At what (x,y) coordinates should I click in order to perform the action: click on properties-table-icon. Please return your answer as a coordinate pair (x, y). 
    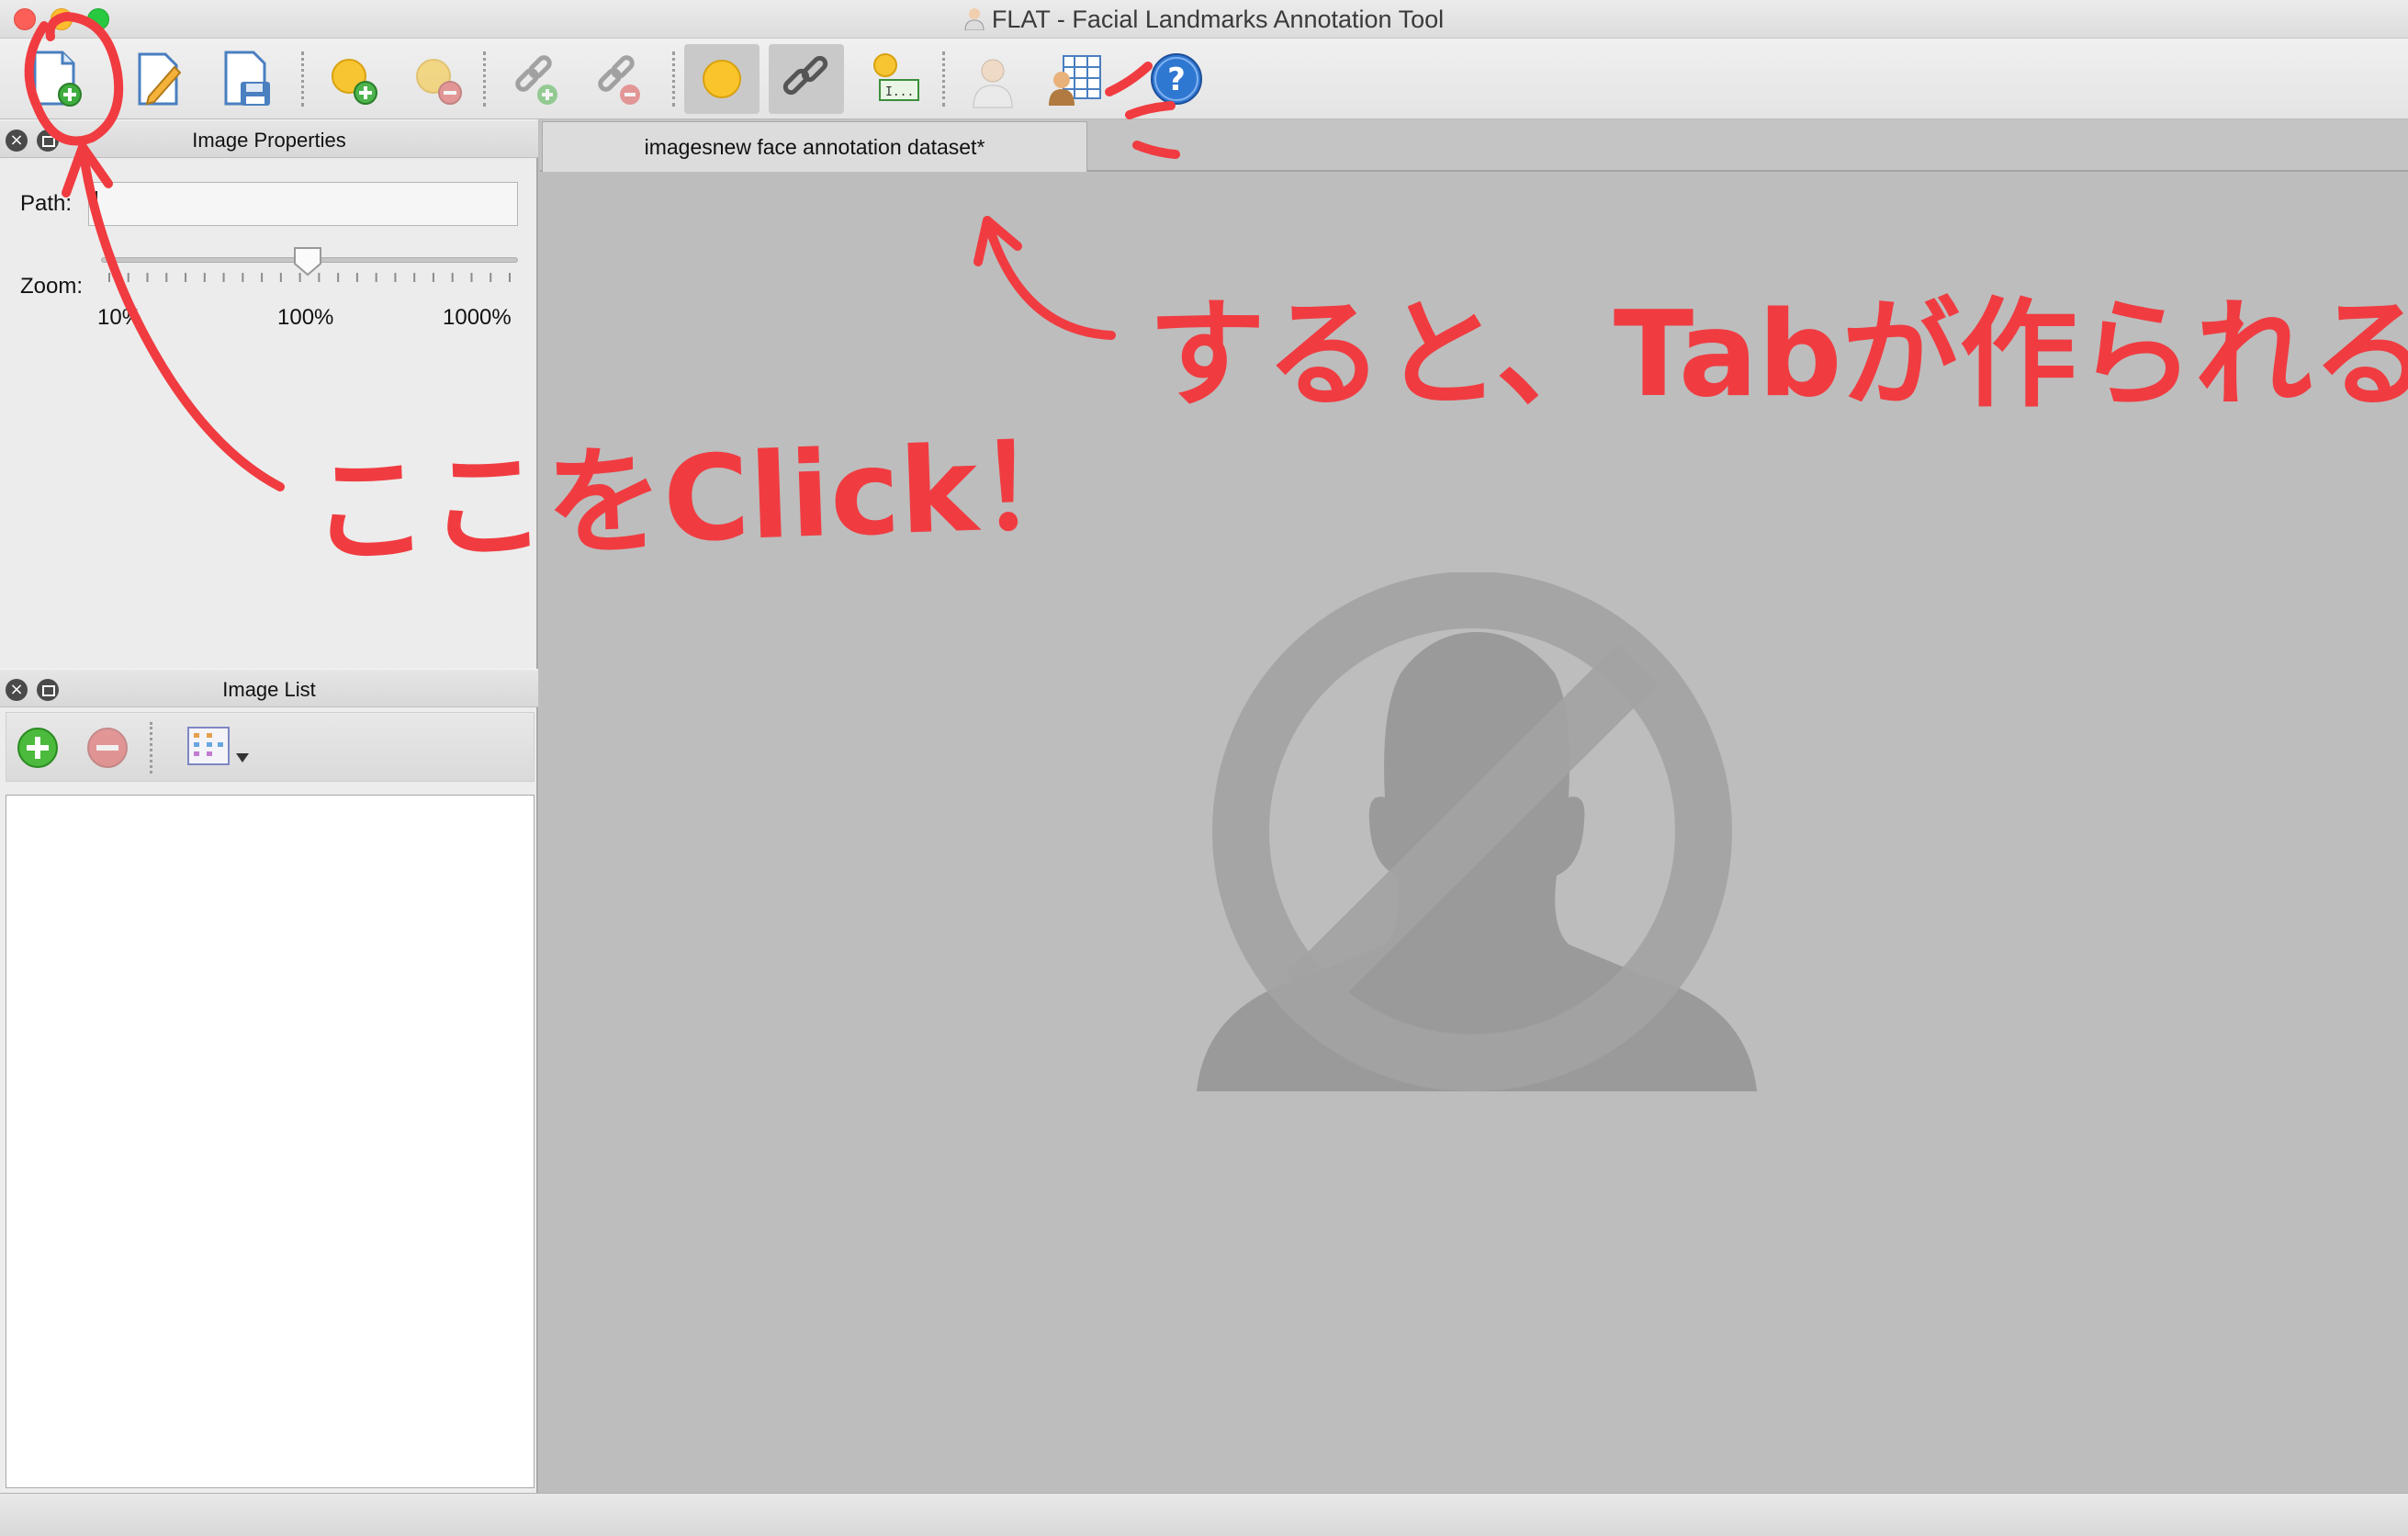
    Looking at the image, I should click on (1075, 80).